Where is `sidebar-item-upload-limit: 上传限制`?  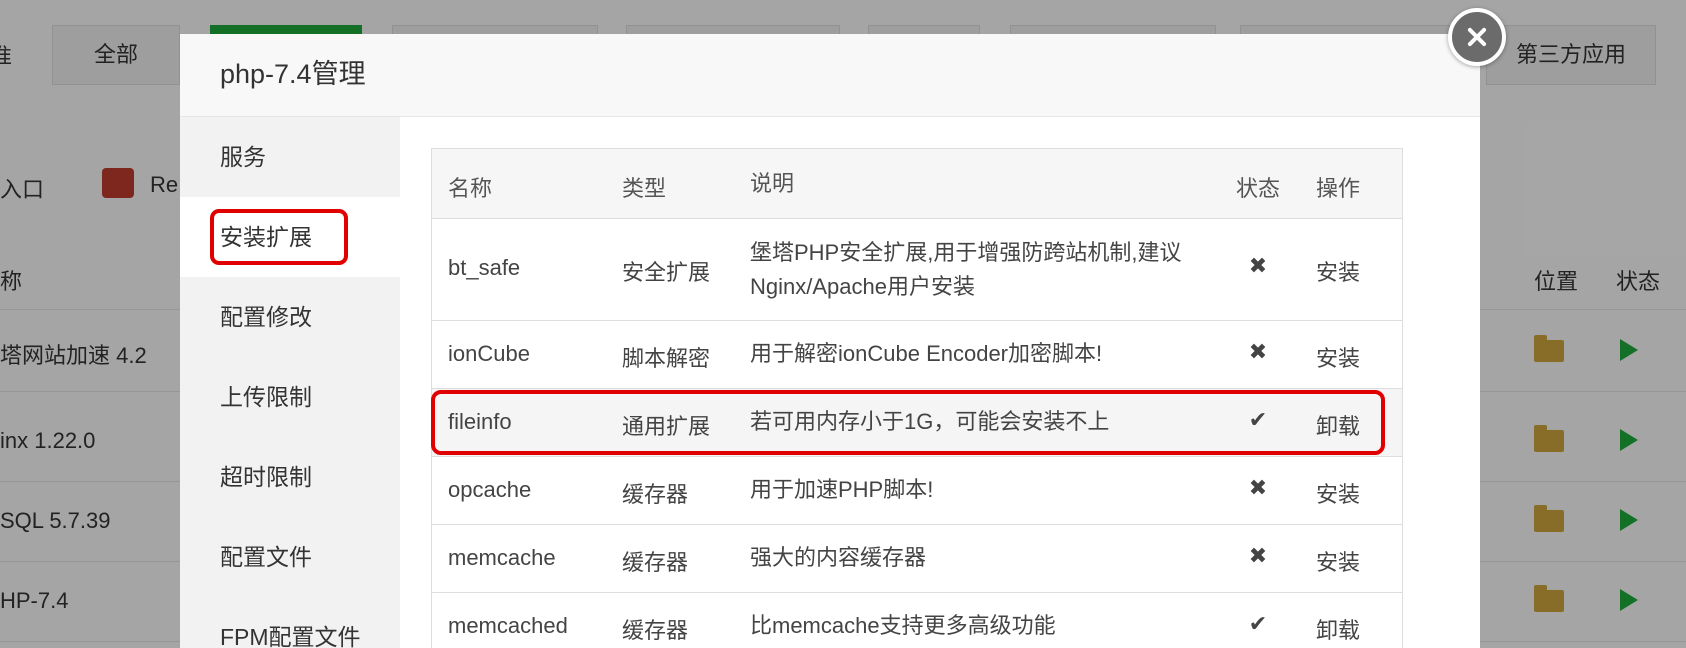
sidebar-item-upload-limit: 上传限制 is located at coordinates (290, 397).